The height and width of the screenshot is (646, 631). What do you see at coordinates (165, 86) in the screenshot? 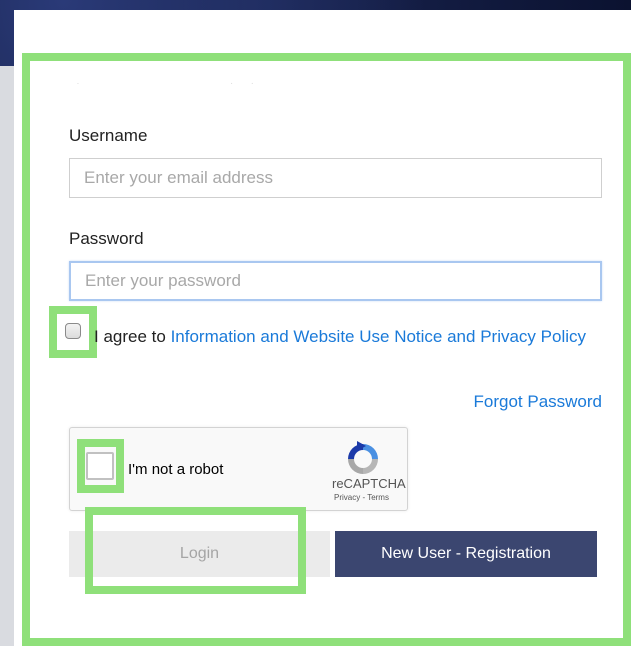
I see `faint-header-text: ˙ ˙ ˙` at bounding box center [165, 86].